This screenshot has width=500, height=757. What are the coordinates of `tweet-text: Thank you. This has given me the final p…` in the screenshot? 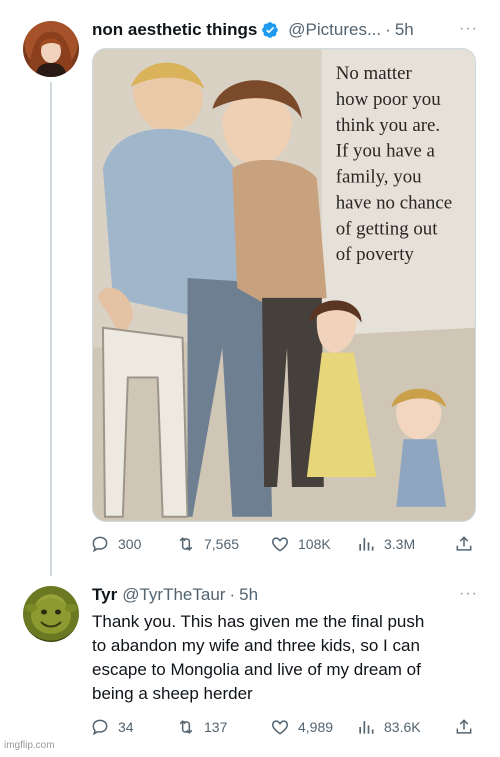 It's located at (288, 658).